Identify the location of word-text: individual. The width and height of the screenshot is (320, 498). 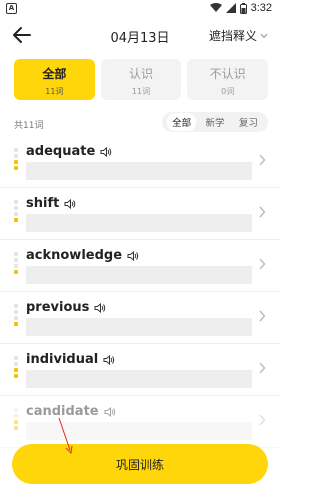
(62, 359).